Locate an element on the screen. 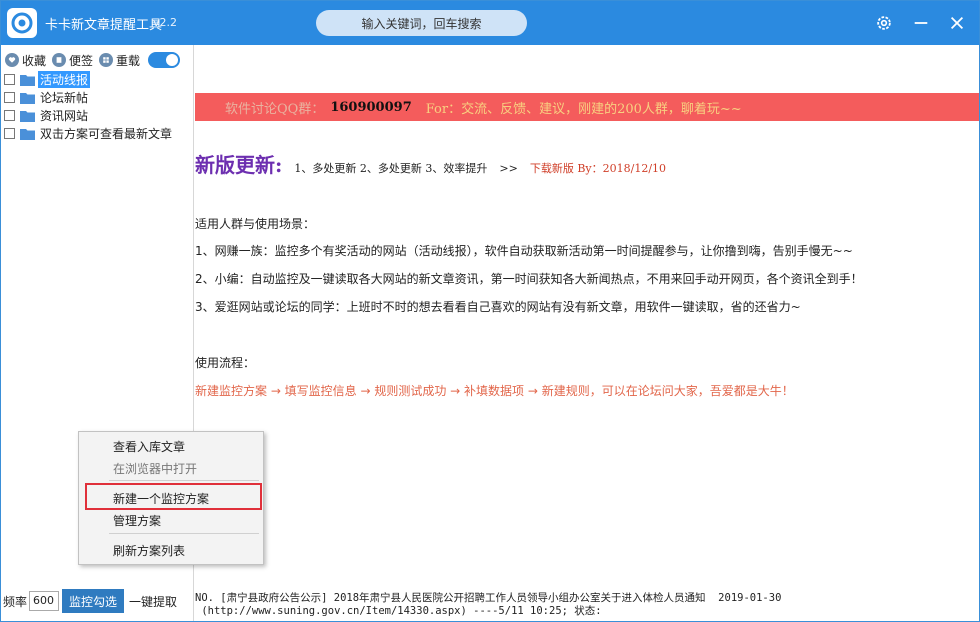 Image resolution: width=980 pixels, height=622 pixels. notes-label: 便签 is located at coordinates (81, 60).